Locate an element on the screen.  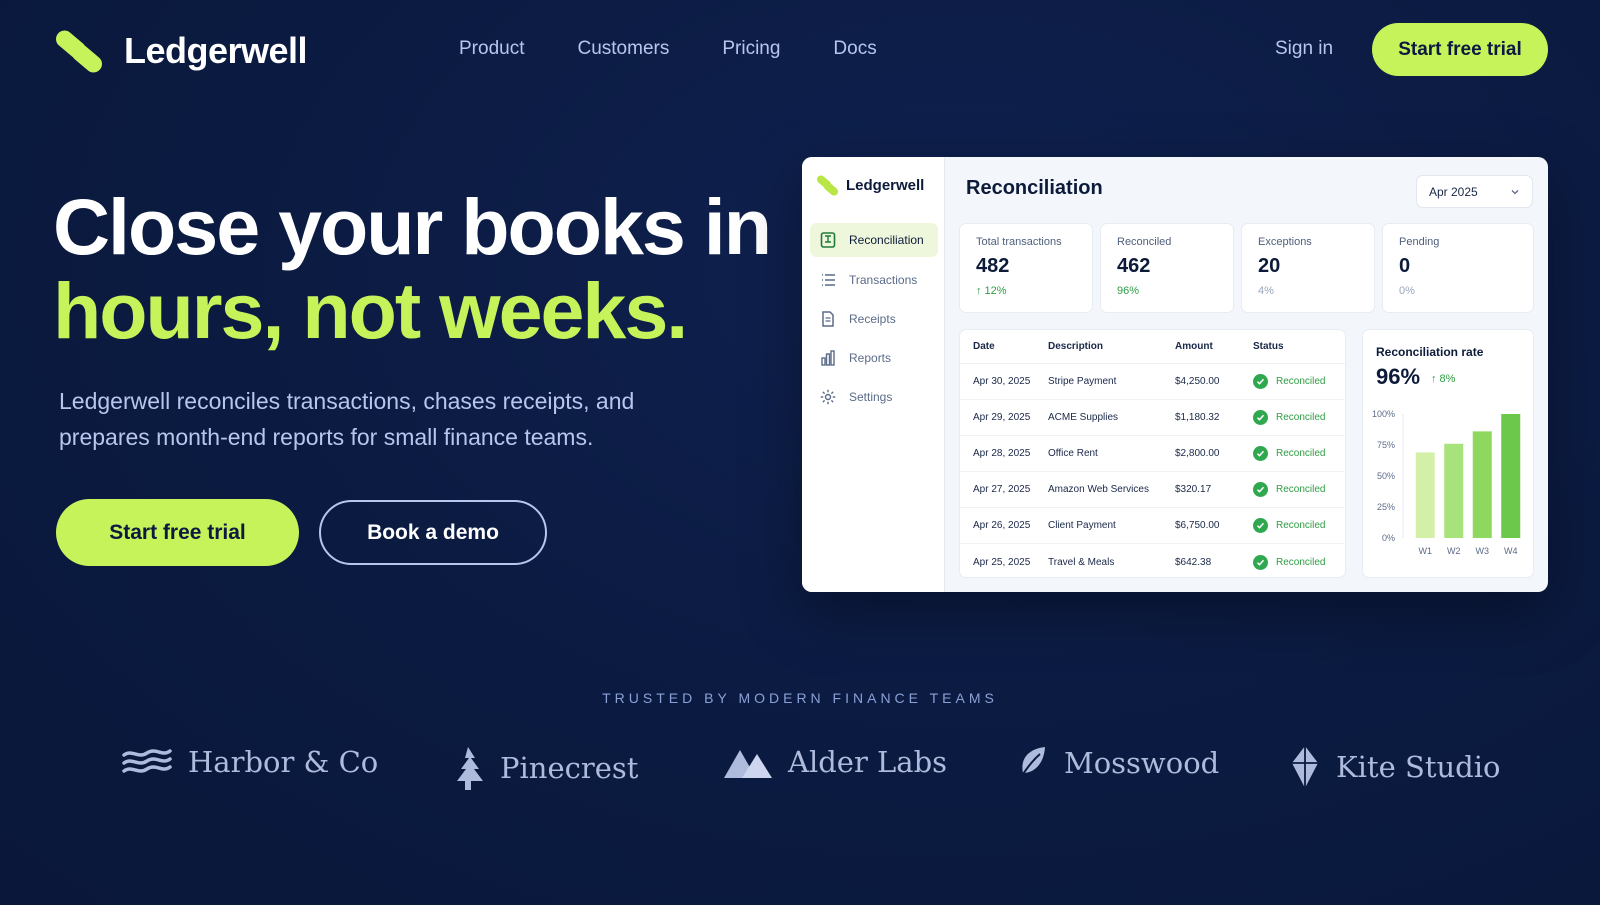
cell-date: Apr 30, 2025 is located at coordinates (1002, 381).